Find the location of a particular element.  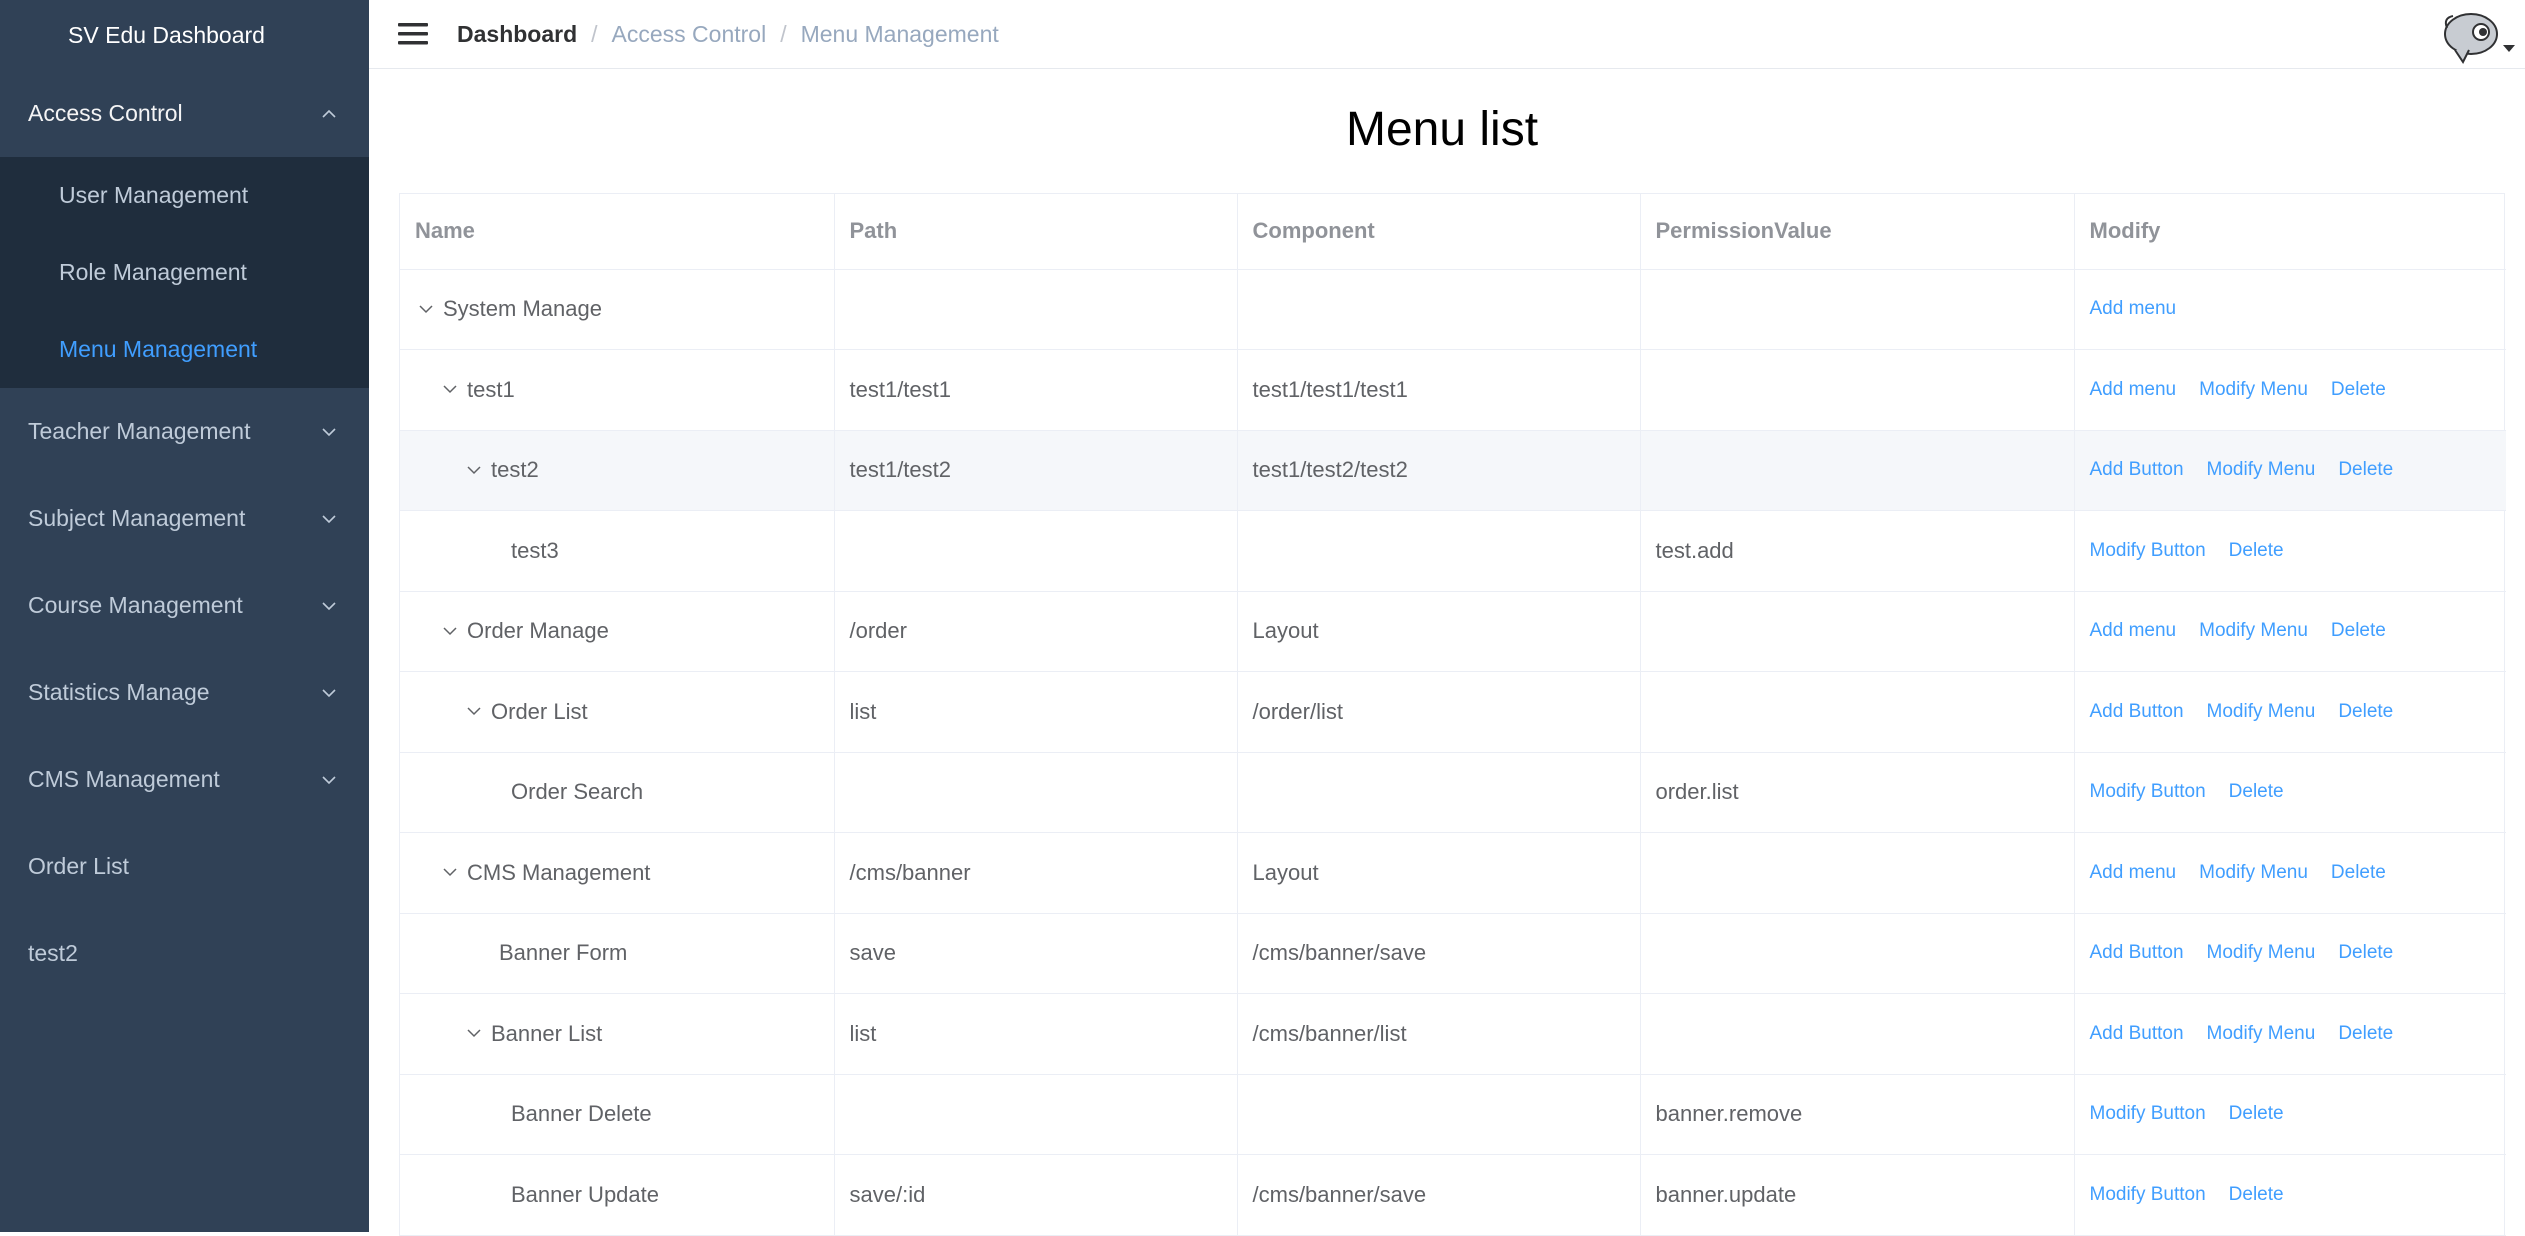

component-cell: /order/list is located at coordinates (1439, 712).